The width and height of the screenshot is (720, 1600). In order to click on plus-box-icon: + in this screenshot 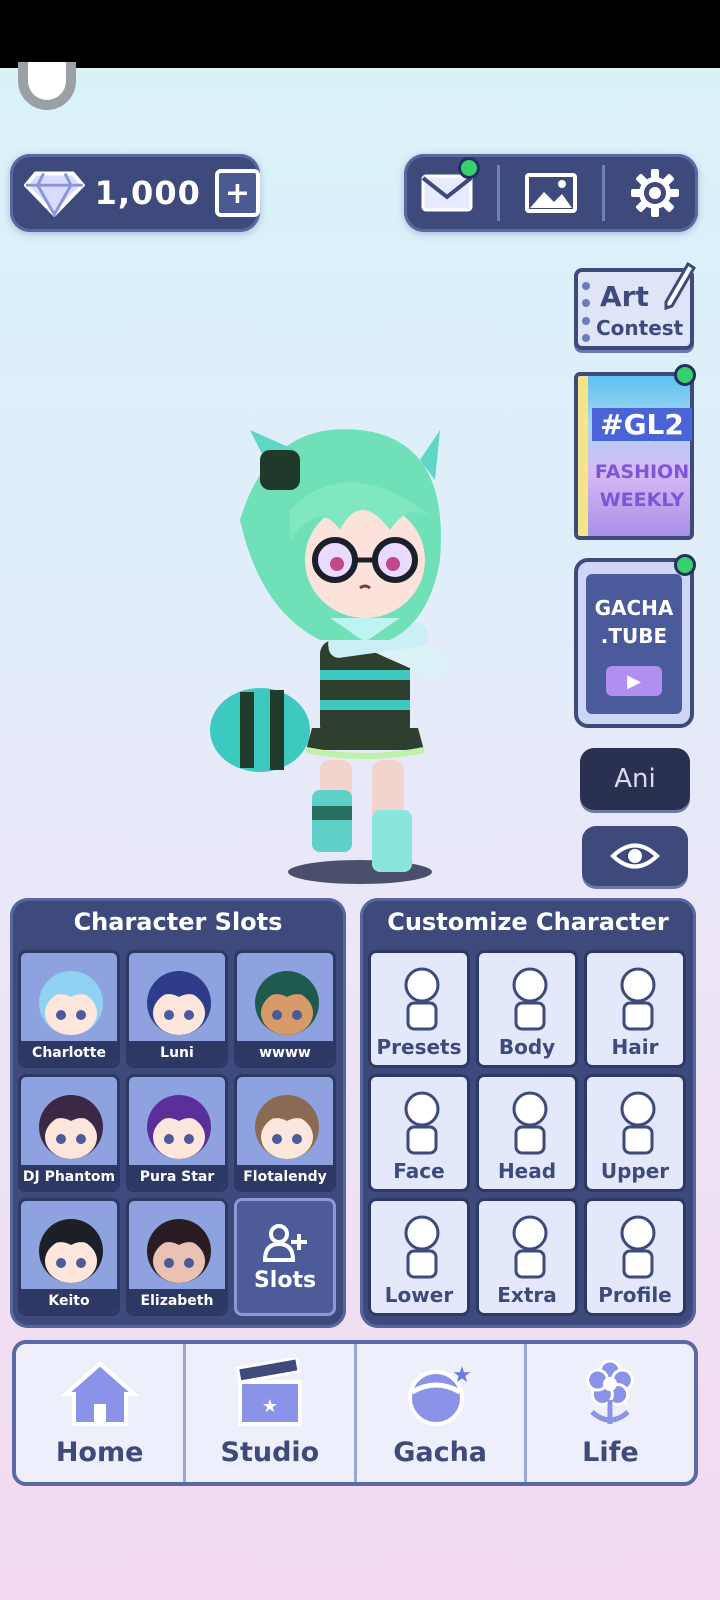, I will do `click(237, 193)`.